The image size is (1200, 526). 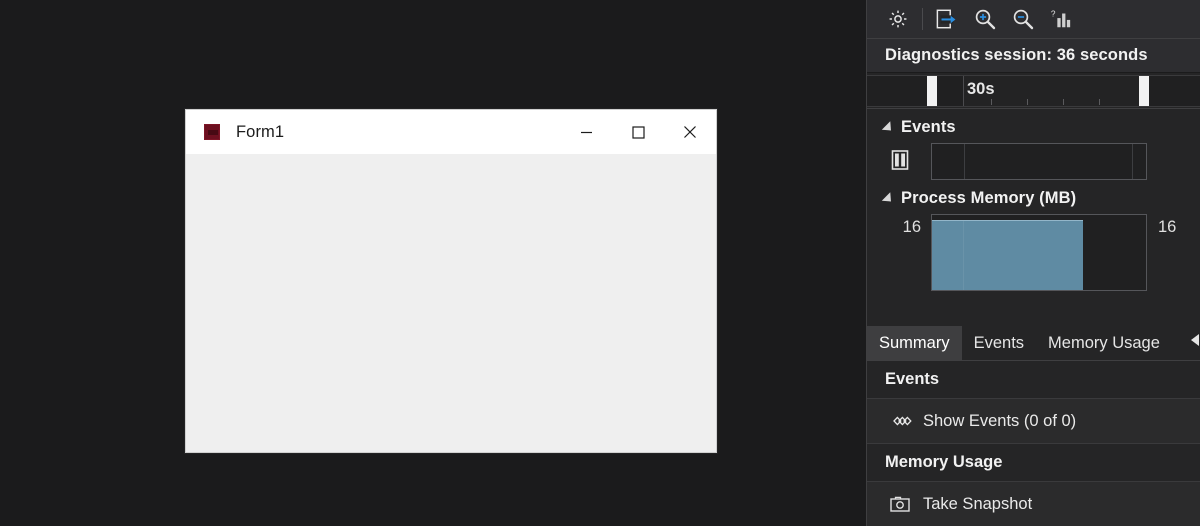 What do you see at coordinates (932, 91) in the screenshot?
I see `timeline-handle-left` at bounding box center [932, 91].